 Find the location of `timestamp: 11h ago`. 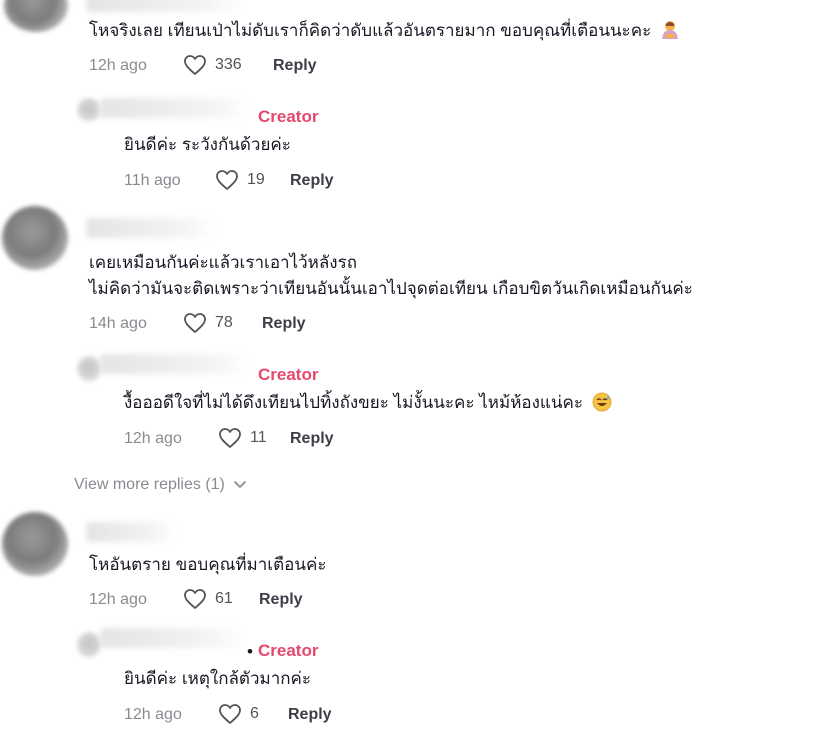

timestamp: 11h ago is located at coordinates (152, 180).